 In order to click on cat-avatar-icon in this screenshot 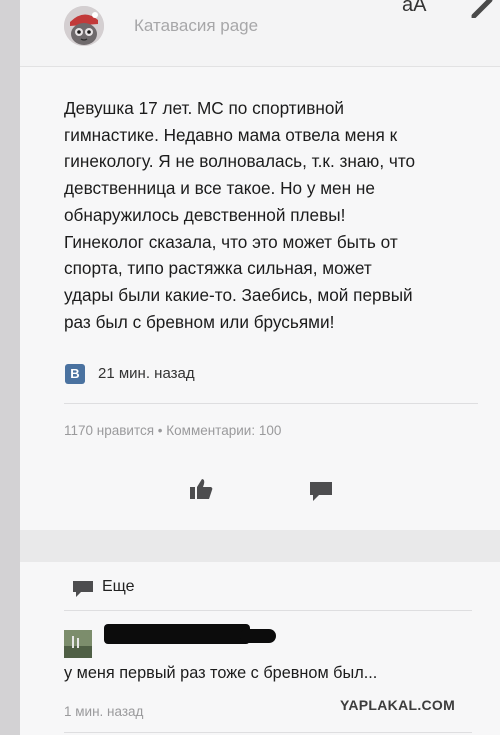, I will do `click(84, 26)`.